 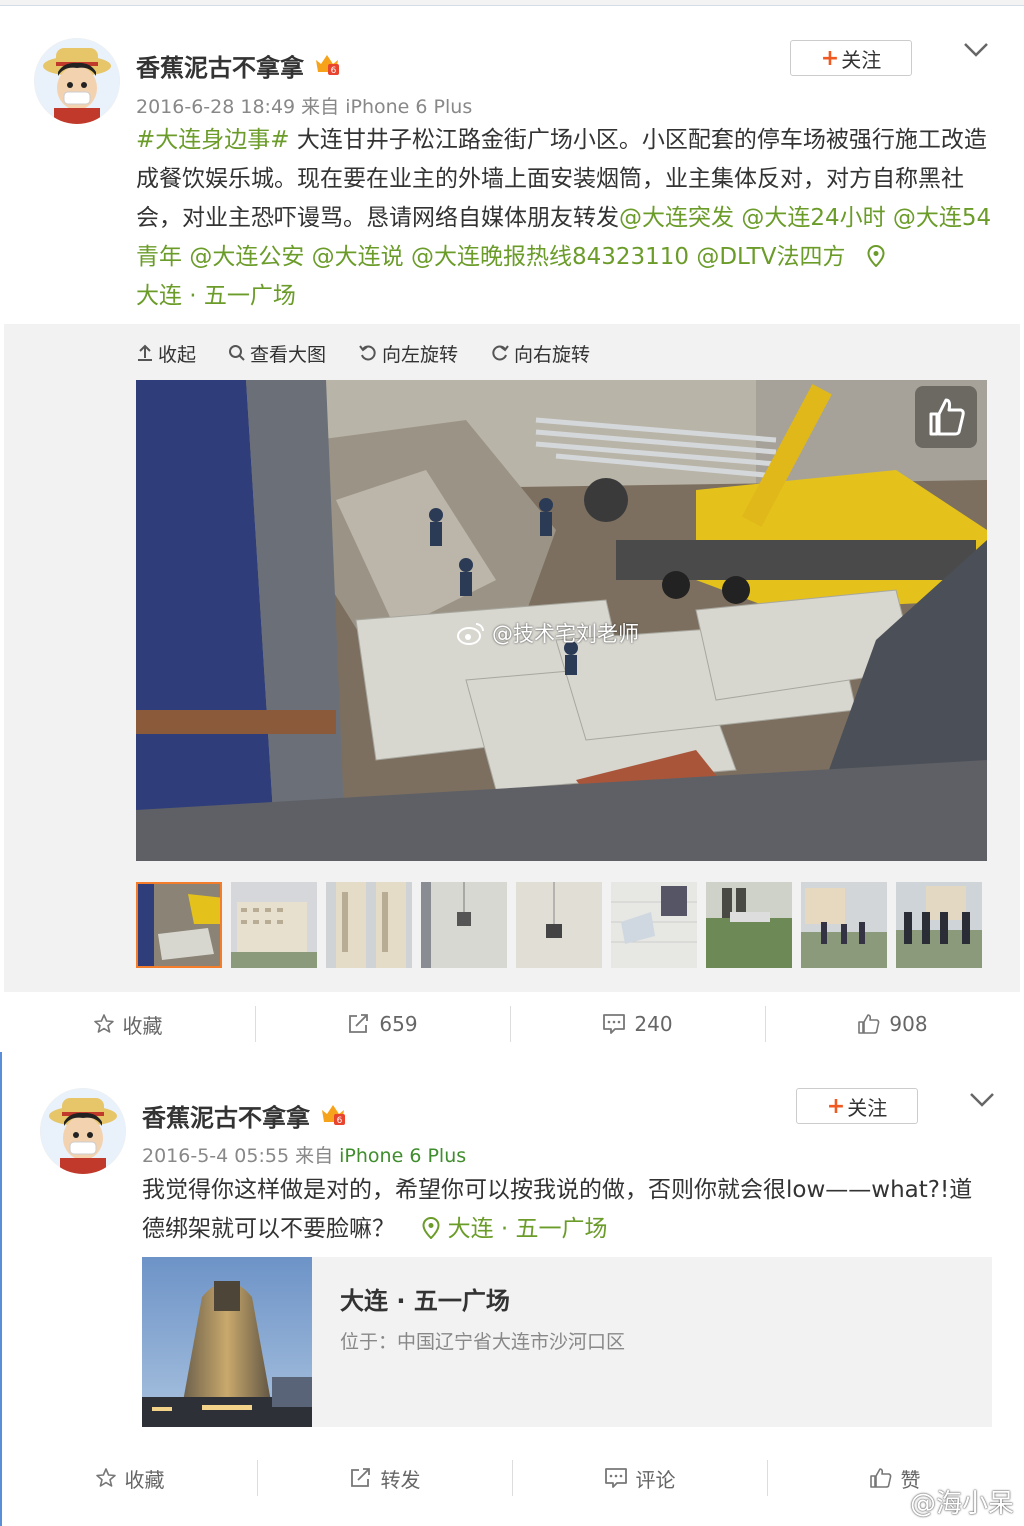 What do you see at coordinates (215, 107) in the screenshot?
I see `post-time: 2016-6-28 18:49` at bounding box center [215, 107].